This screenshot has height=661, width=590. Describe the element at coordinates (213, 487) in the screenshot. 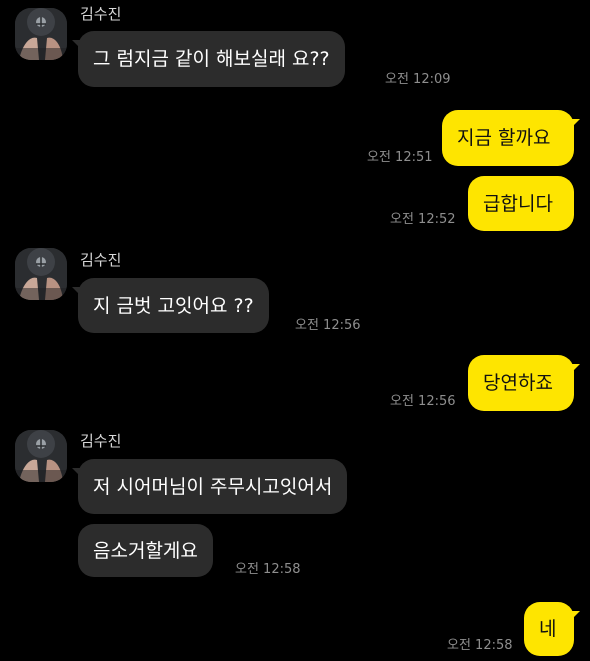

I see `message-text: 저 시어머님이 주무시고잇어서` at that location.